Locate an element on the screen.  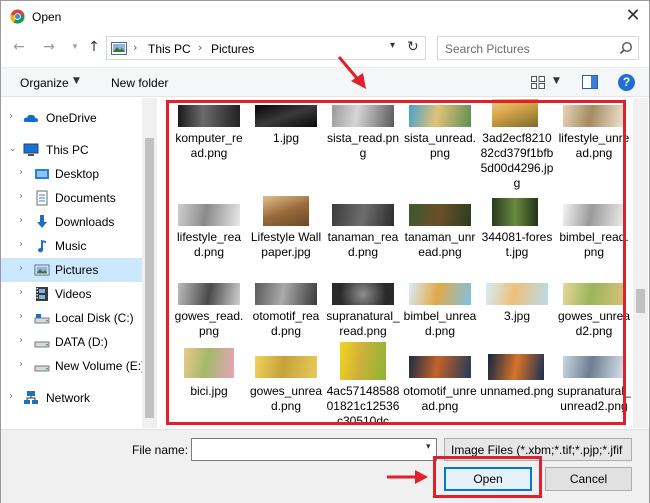
file-name: lifestyle_unread.png is located at coordinates (594, 145).